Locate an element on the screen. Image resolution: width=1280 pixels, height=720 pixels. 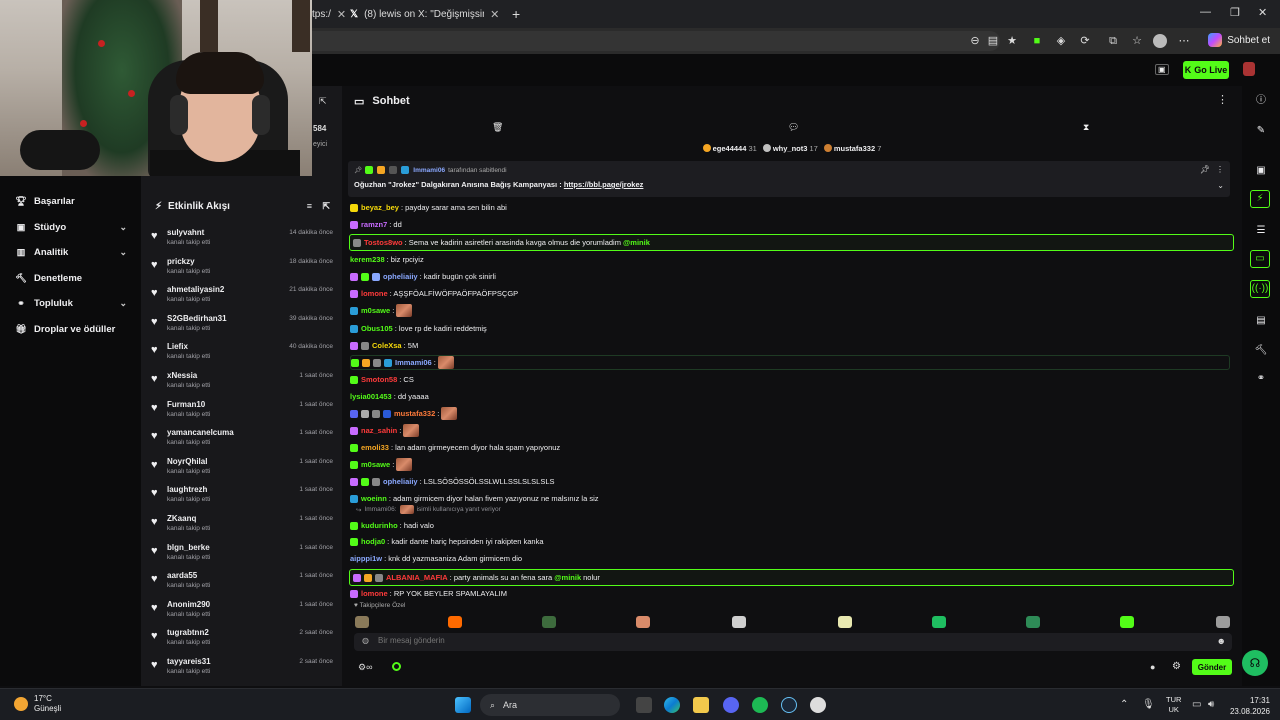
status-icon is located at coordinates (396, 666).